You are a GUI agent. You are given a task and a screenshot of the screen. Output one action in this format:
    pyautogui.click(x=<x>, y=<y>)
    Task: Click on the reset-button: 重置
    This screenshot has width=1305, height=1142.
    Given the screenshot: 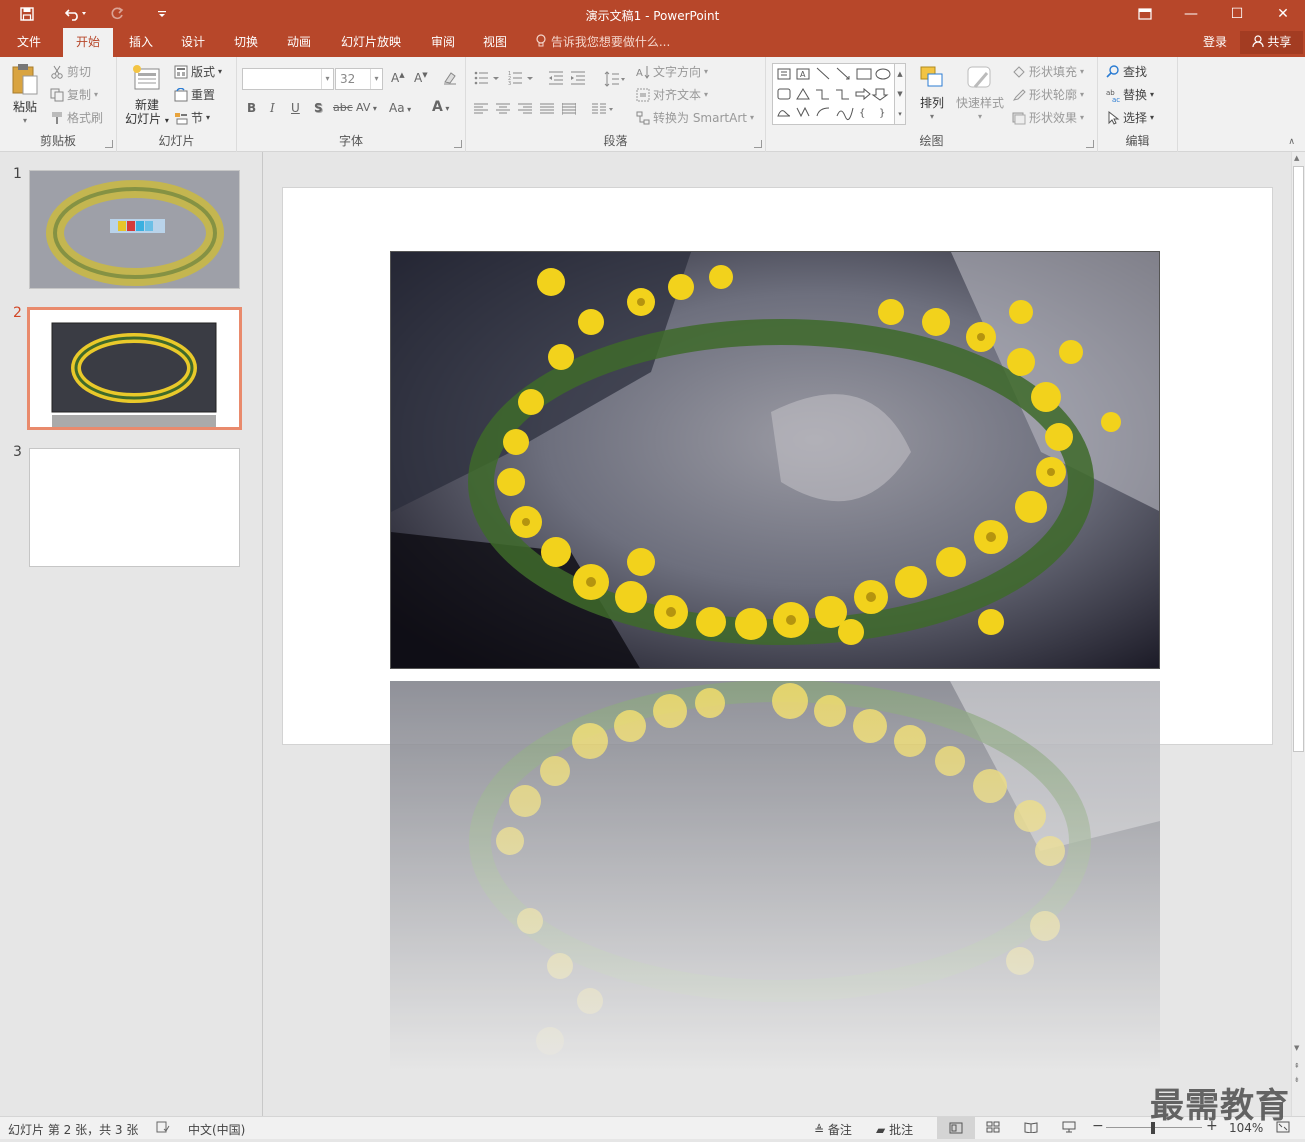 What is the action you would take?
    pyautogui.click(x=194, y=94)
    